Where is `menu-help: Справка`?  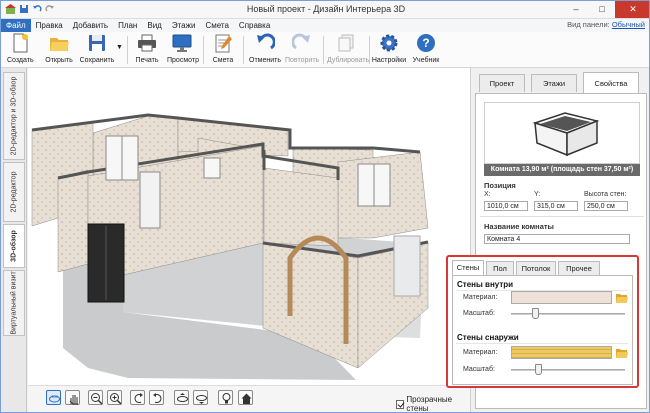 menu-help: Справка is located at coordinates (254, 25).